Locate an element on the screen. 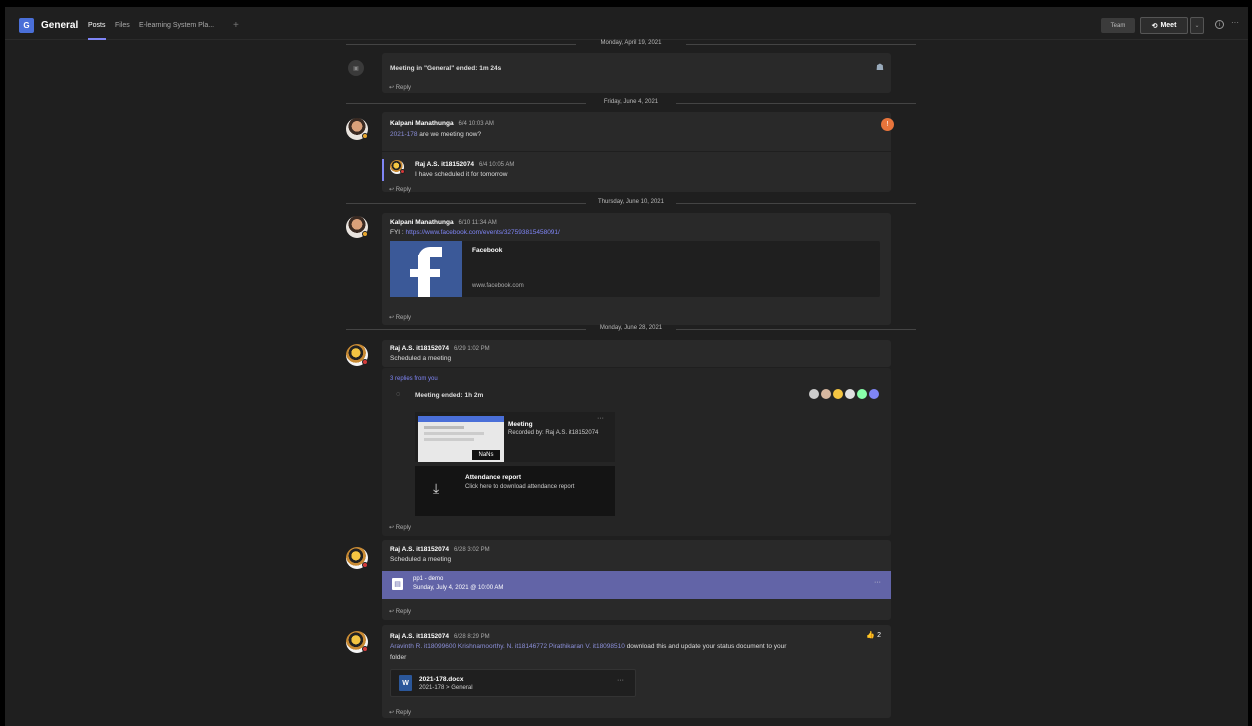  message-header: Kalpani Manathunga 6/4 10:03 AM is located at coordinates (442, 123).